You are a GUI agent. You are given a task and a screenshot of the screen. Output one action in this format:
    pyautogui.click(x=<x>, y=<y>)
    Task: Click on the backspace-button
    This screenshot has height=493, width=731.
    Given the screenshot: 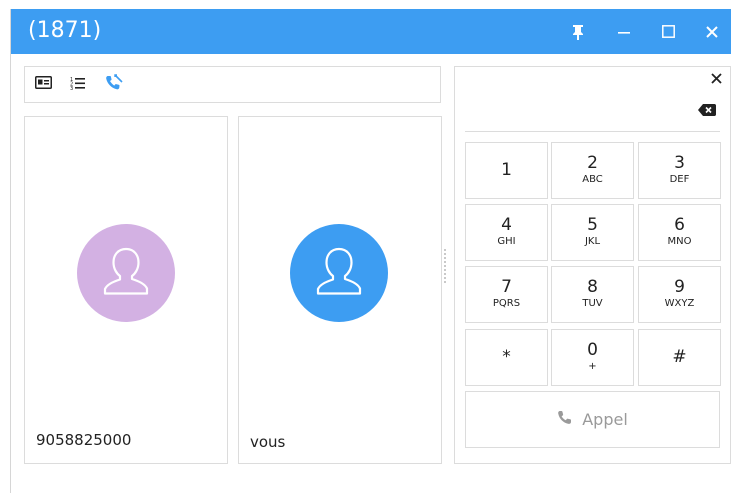 What is the action you would take?
    pyautogui.click(x=707, y=110)
    